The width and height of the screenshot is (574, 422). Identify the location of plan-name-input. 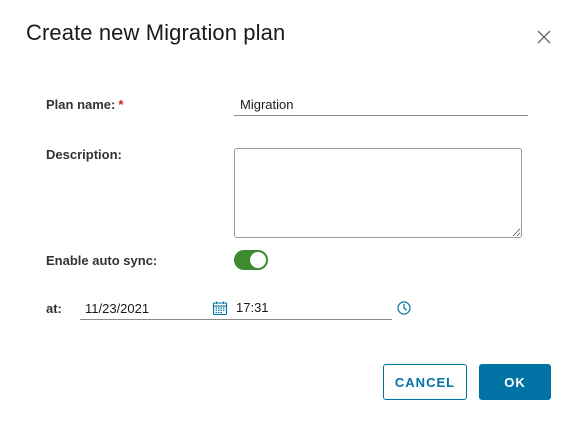
(381, 105).